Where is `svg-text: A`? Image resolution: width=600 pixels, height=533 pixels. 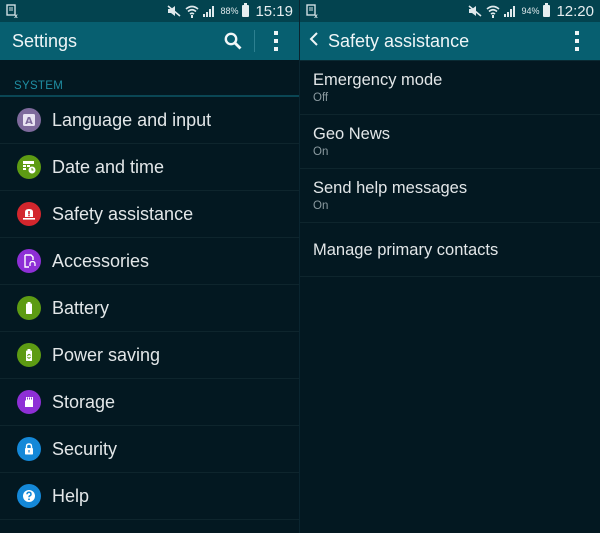 svg-text: A is located at coordinates (29, 121).